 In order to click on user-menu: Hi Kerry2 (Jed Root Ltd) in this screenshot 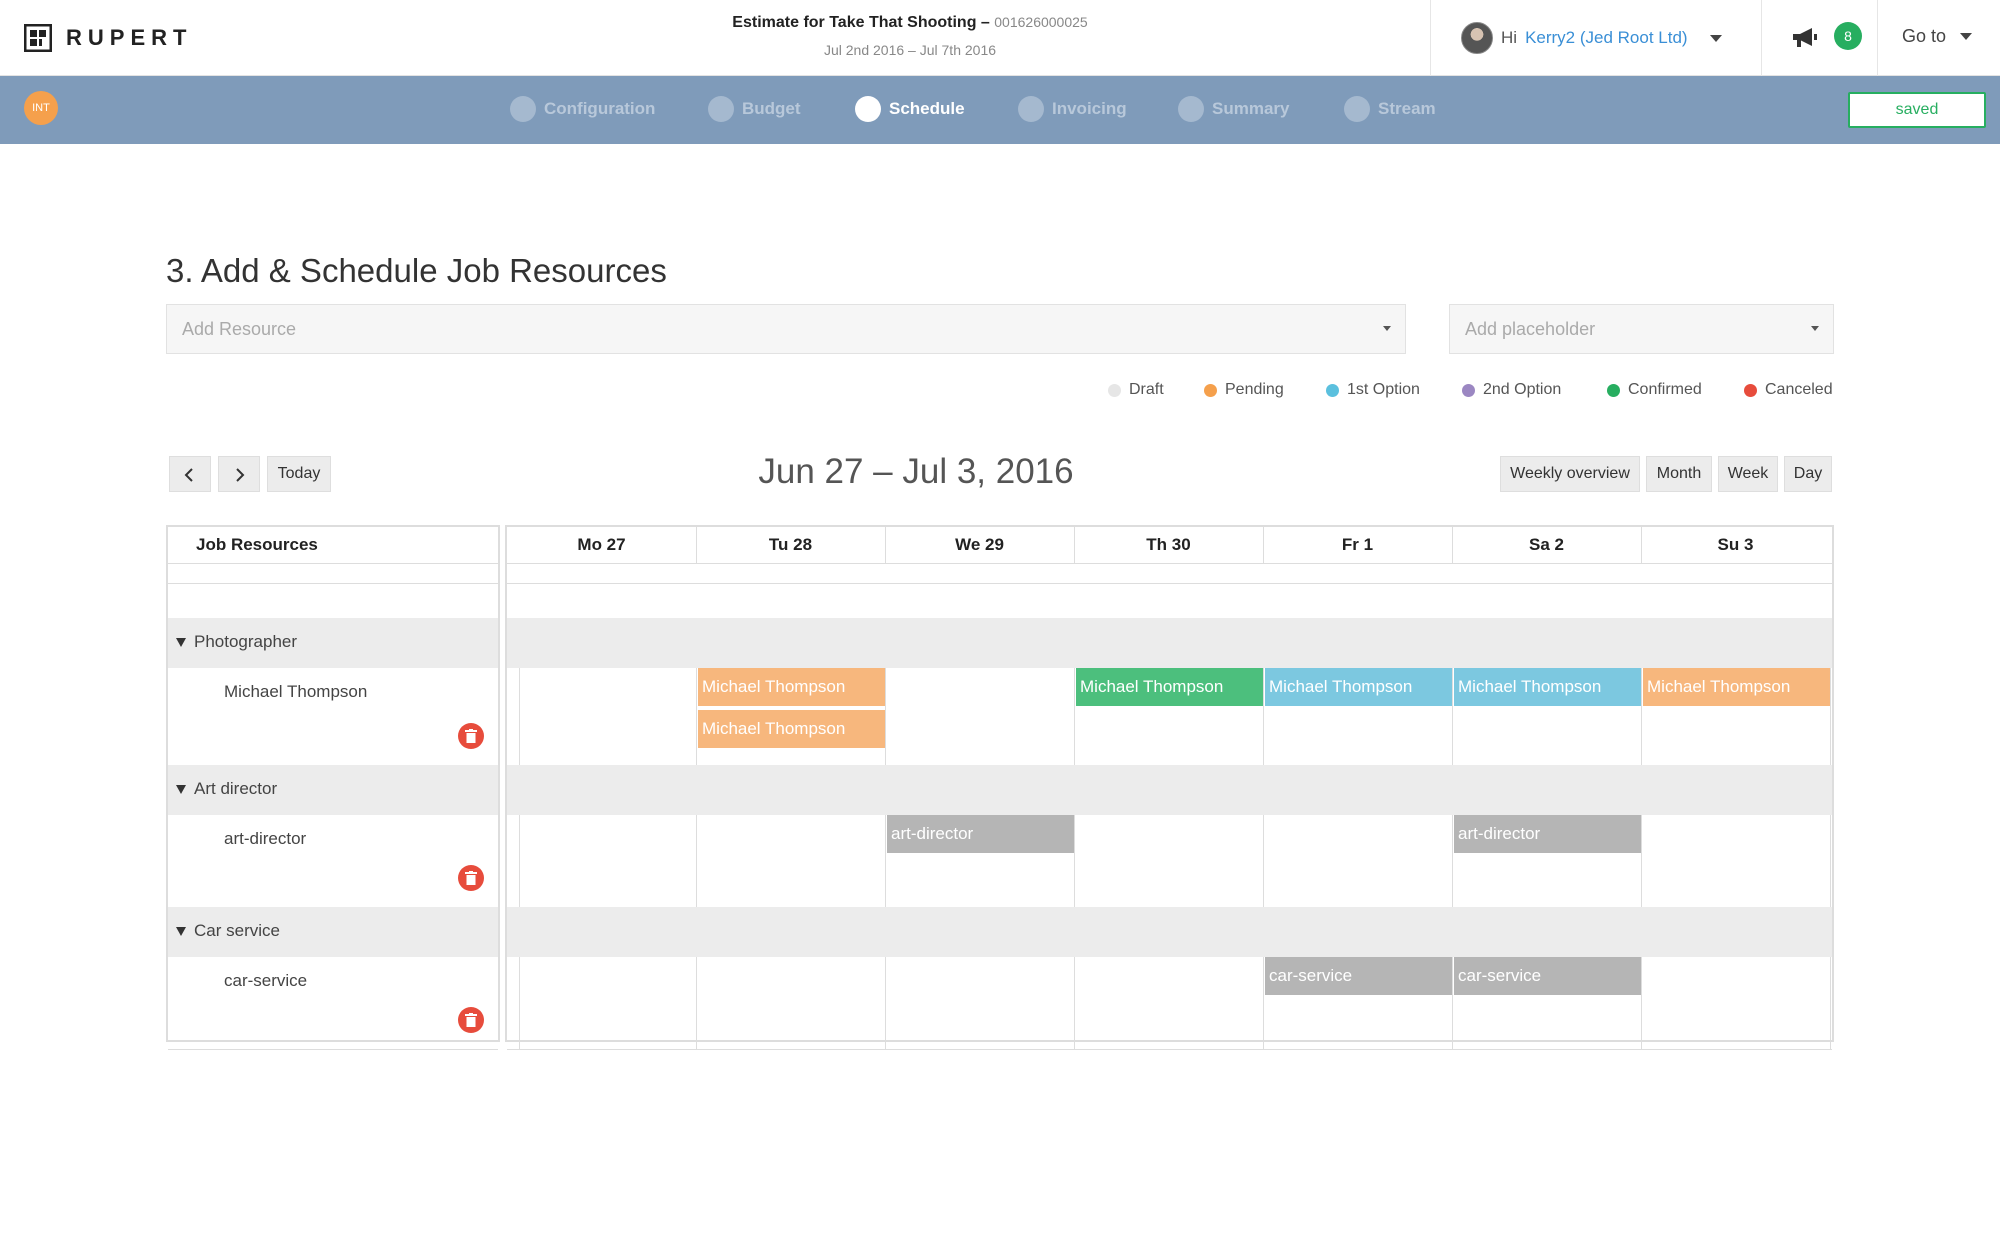, I will do `click(1596, 38)`.